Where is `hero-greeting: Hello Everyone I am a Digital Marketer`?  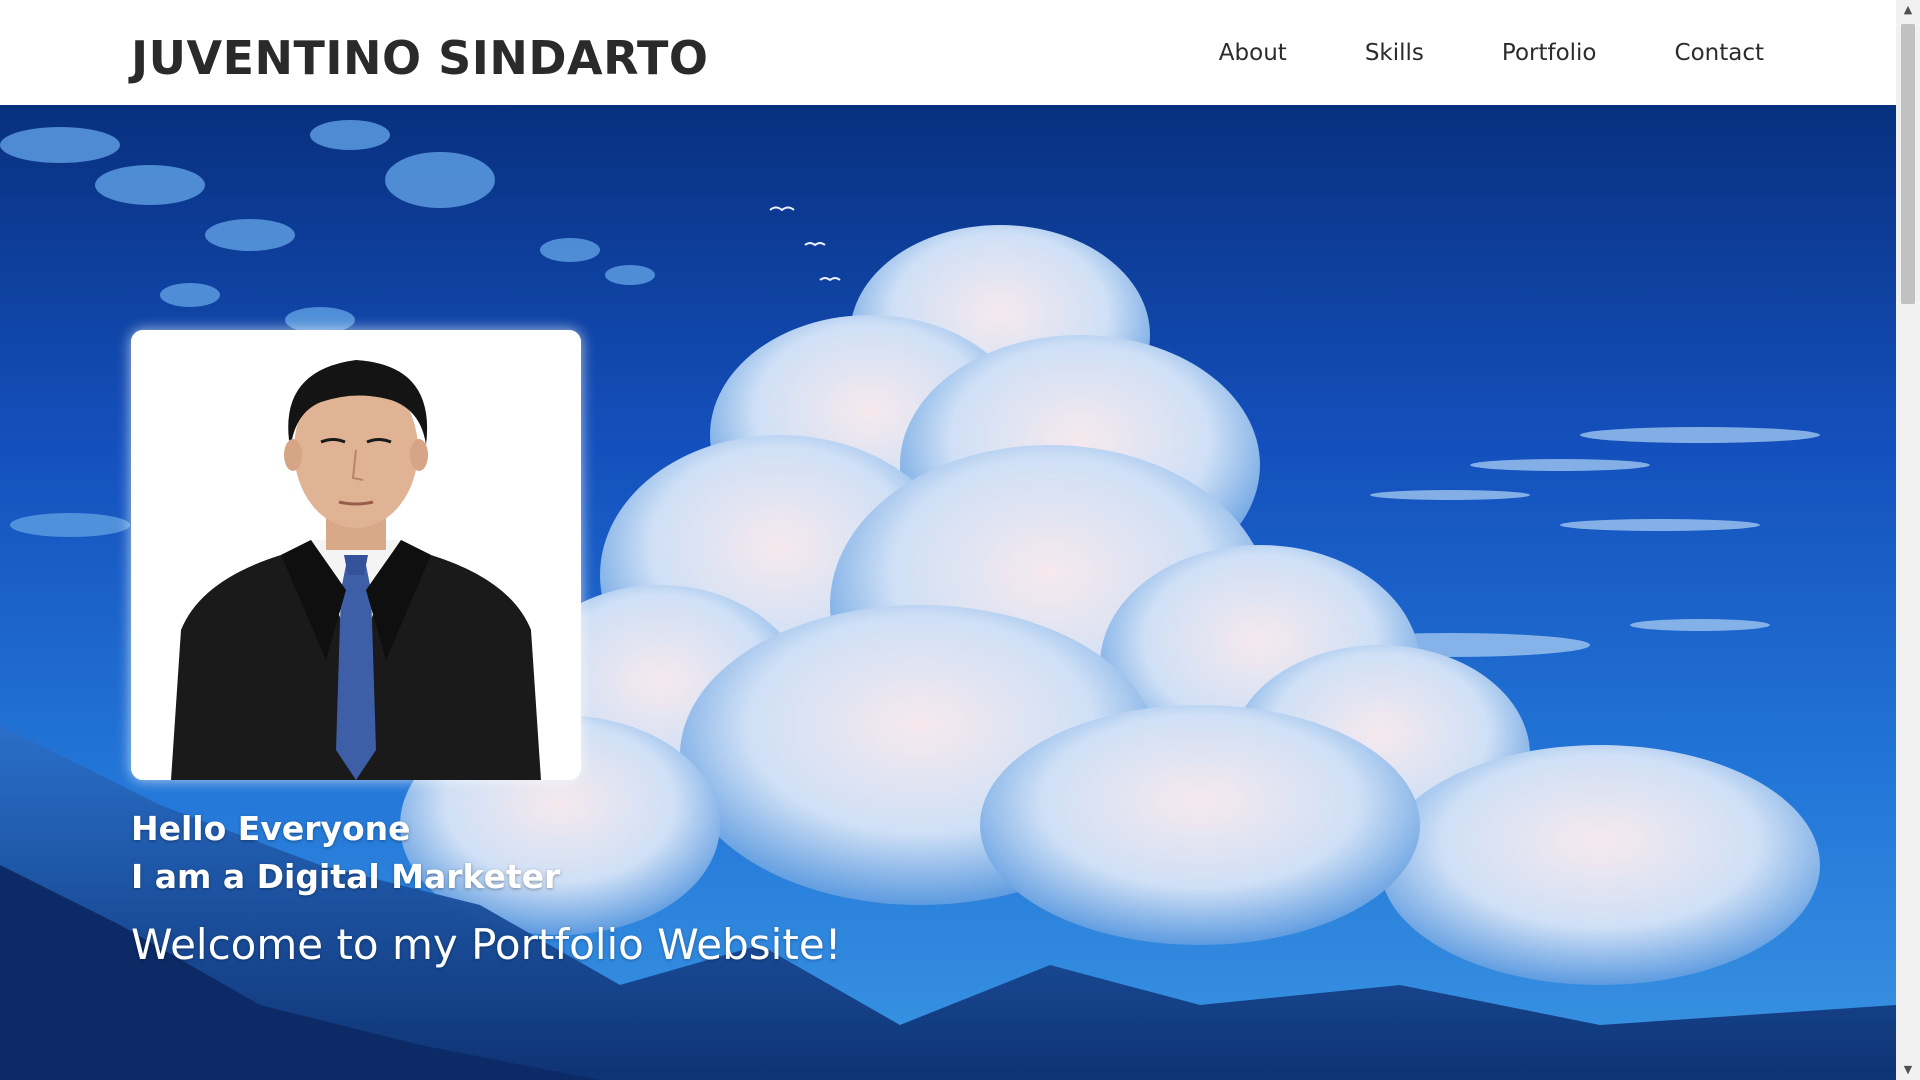
hero-greeting: Hello Everyone I am a Digital Marketer is located at coordinates (345, 853).